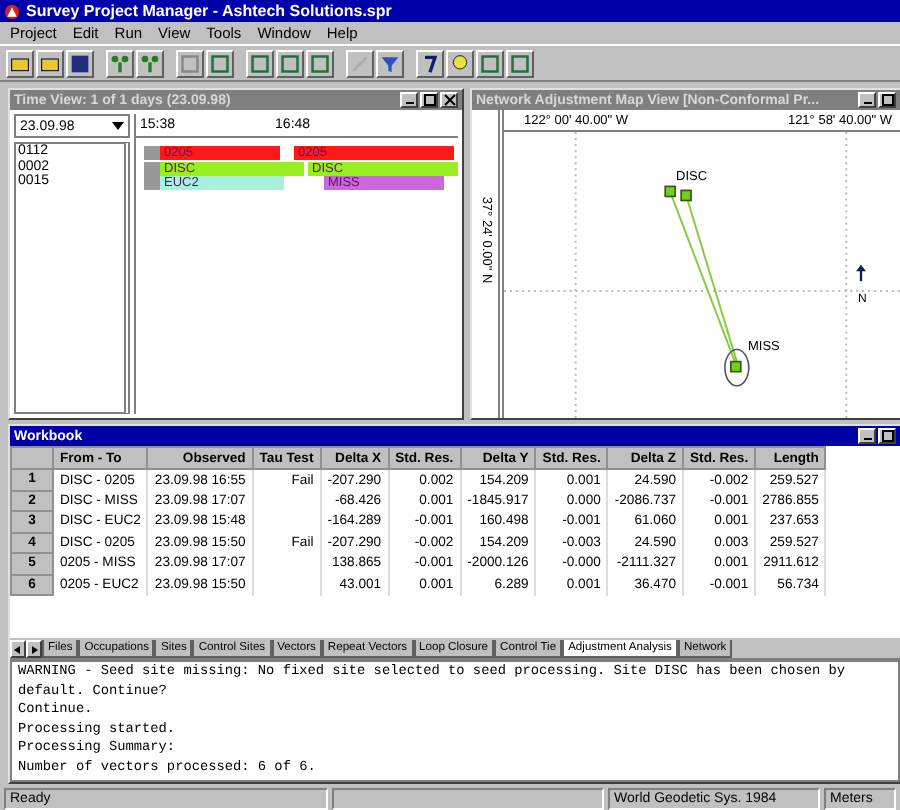  I want to click on folder-icon, so click(20, 63).